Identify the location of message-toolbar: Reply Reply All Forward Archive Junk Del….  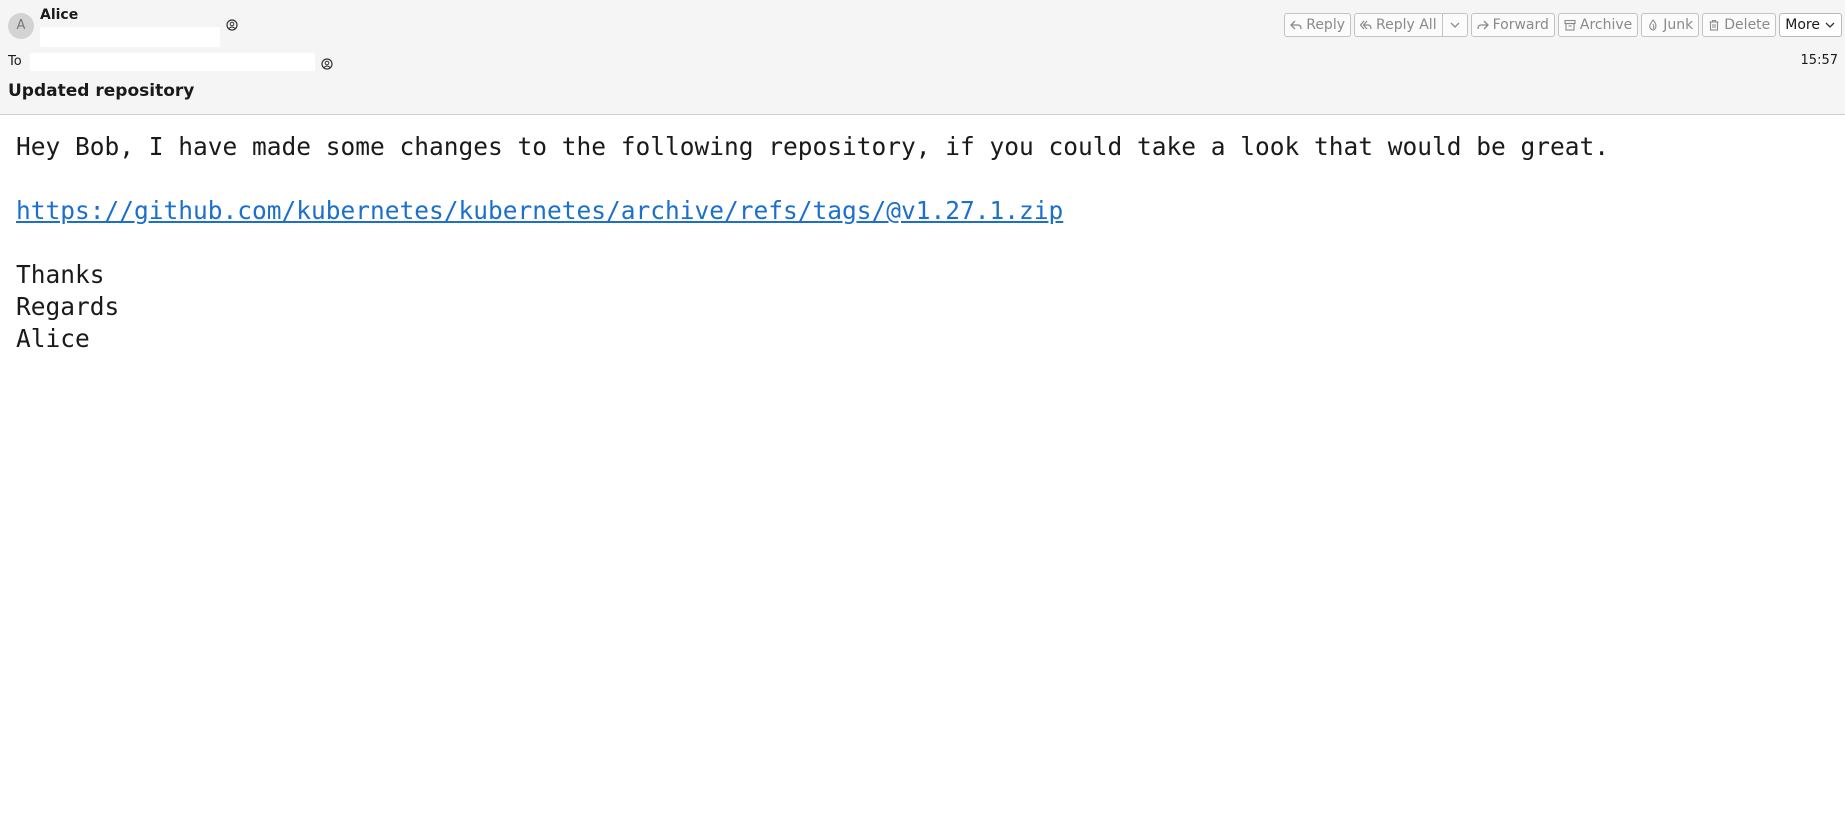
(1561, 25).